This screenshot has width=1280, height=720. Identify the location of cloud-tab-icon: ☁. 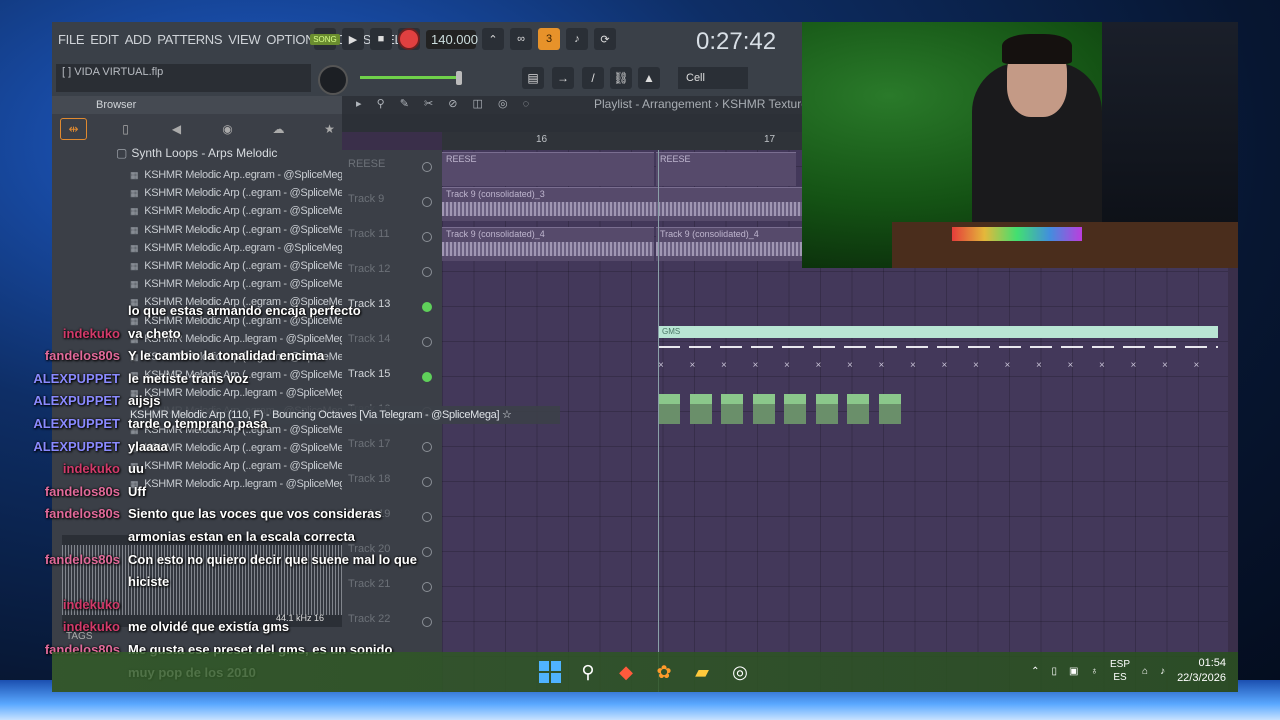
(278, 129).